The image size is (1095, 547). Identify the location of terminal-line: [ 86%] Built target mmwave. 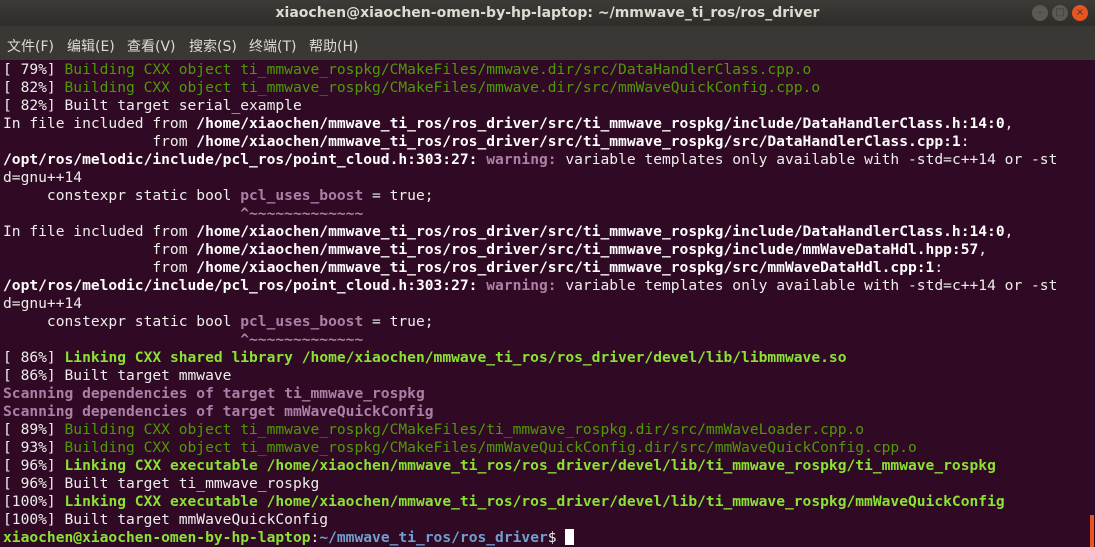
(530, 376).